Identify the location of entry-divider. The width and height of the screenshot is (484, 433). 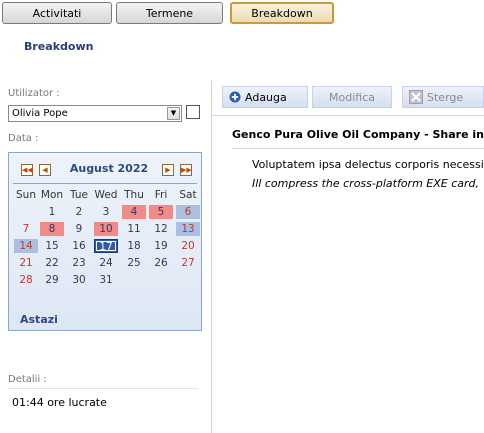
(358, 148).